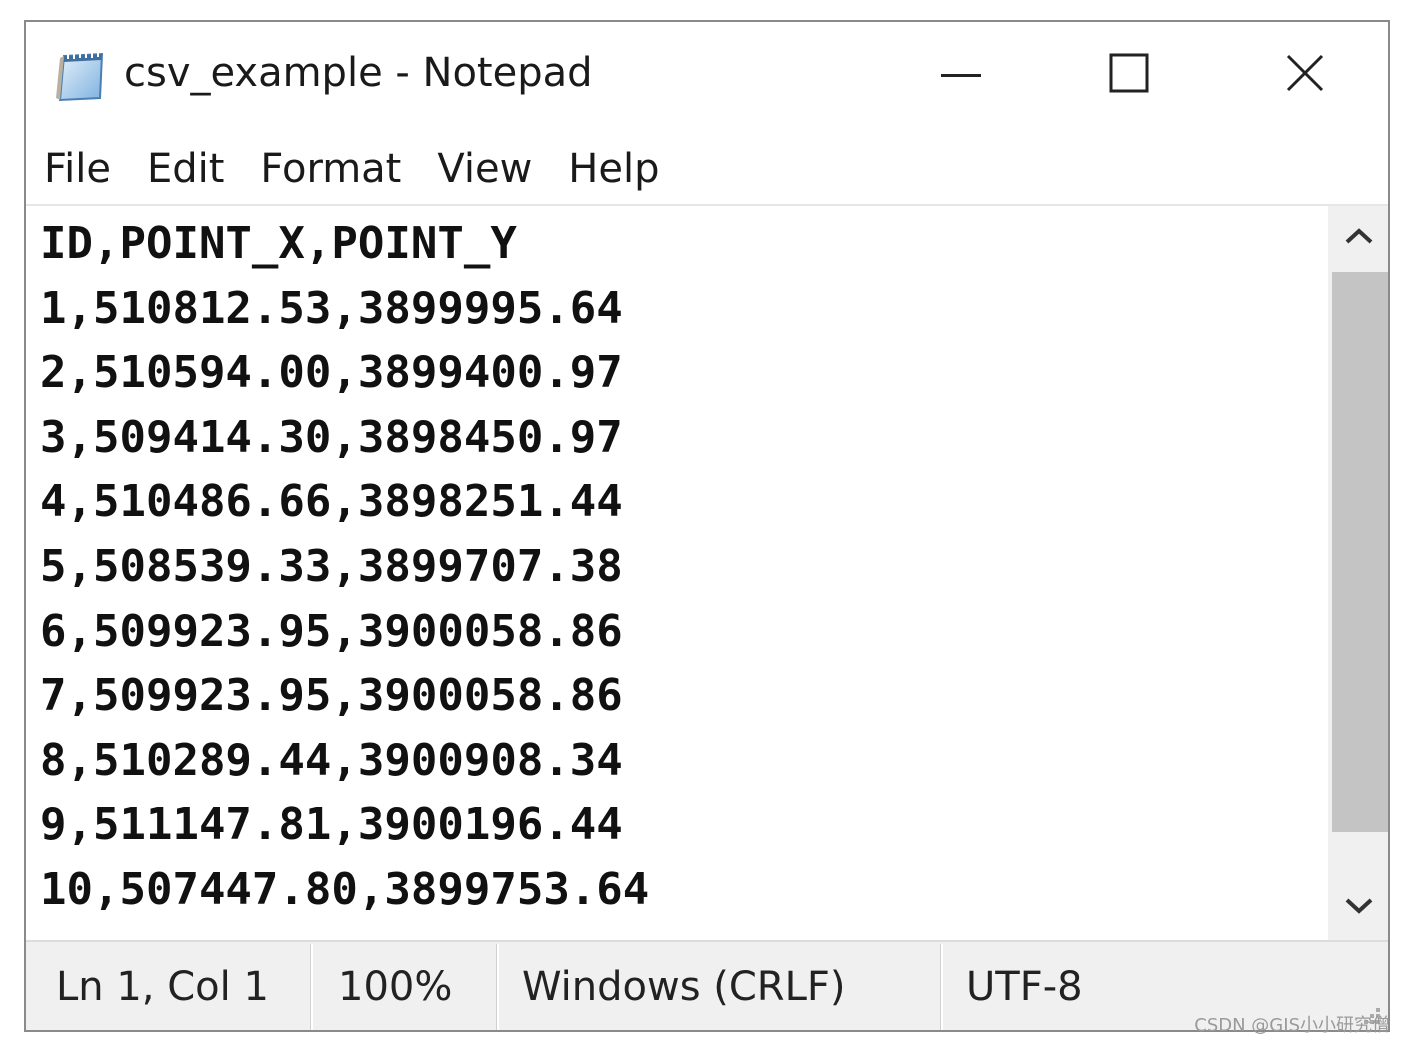 The image size is (1406, 1043). I want to click on encoding: UTF-8, so click(1024, 987).